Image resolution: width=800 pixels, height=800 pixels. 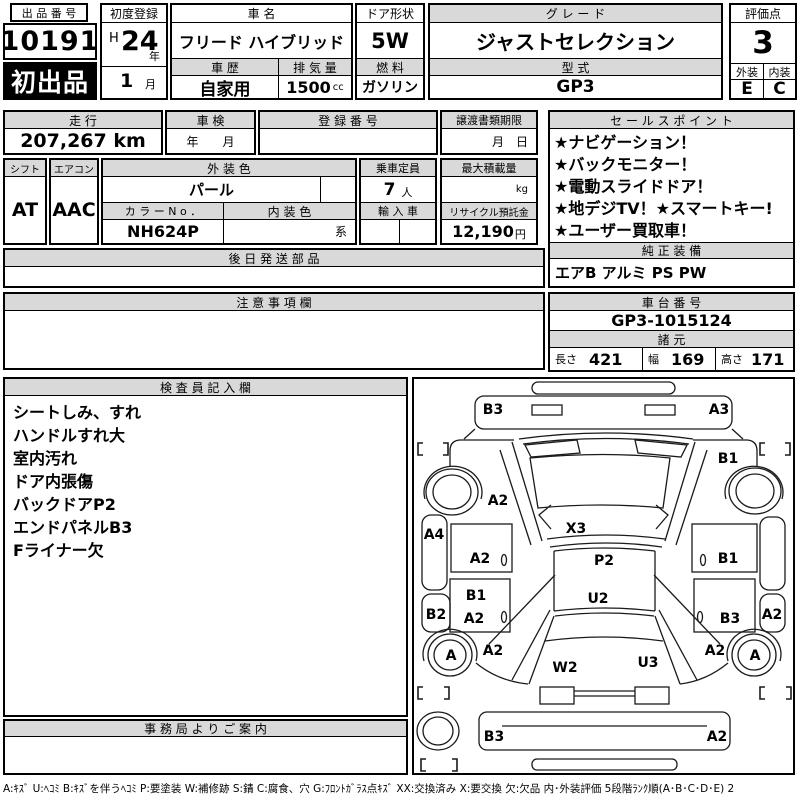 What do you see at coordinates (597, 599) in the screenshot?
I see `damage-code-label: U2` at bounding box center [597, 599].